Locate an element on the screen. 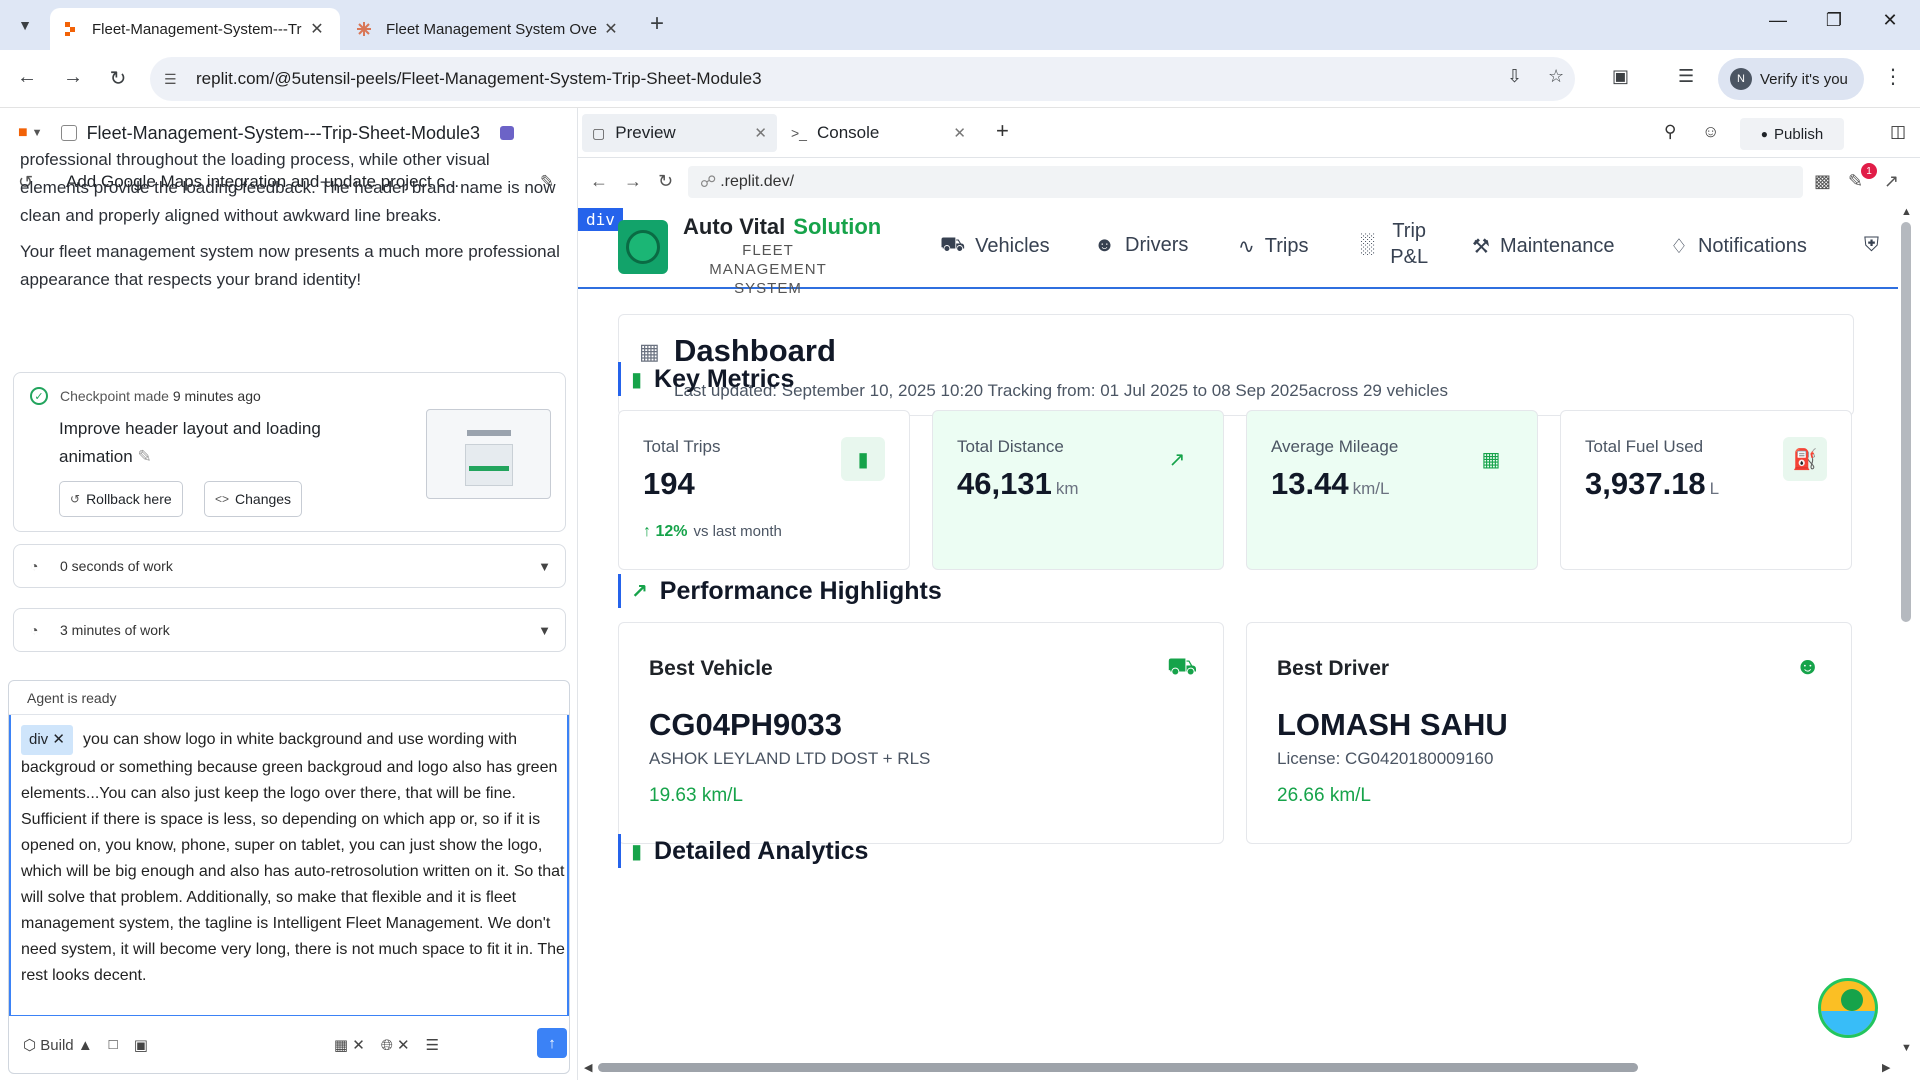 The image size is (1920, 1080). window-close-button: ✕ is located at coordinates (1890, 20).